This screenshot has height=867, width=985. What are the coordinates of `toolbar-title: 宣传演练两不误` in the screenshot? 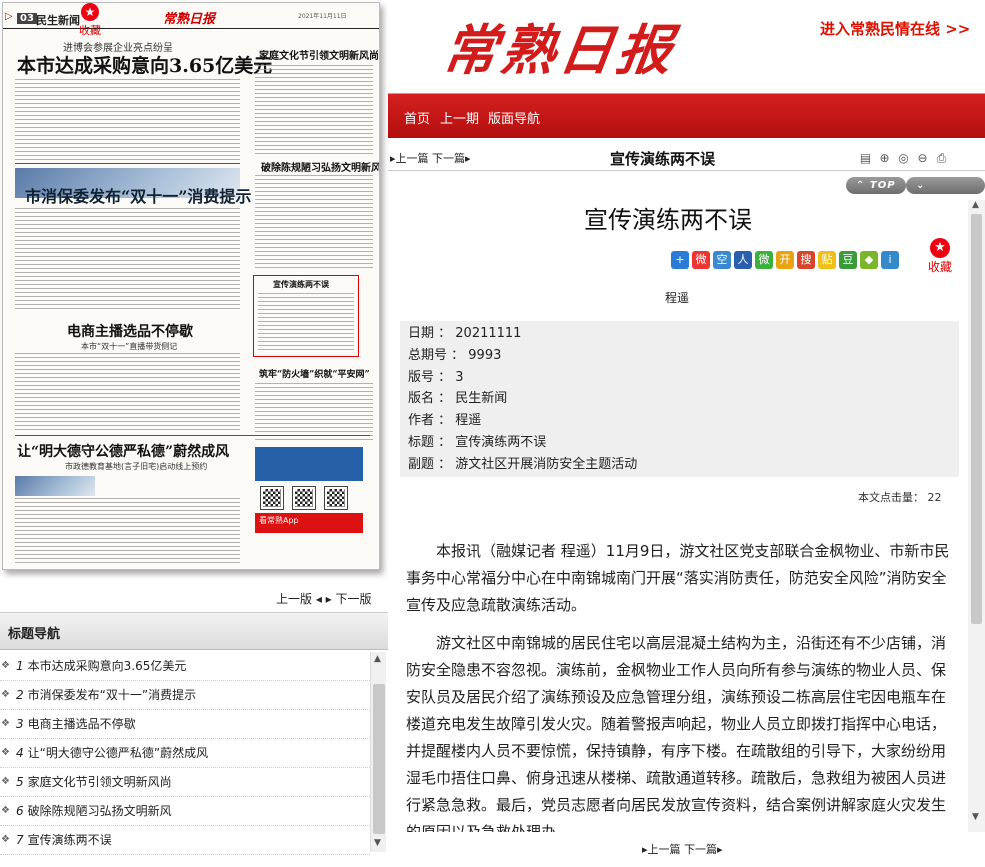 It's located at (663, 159).